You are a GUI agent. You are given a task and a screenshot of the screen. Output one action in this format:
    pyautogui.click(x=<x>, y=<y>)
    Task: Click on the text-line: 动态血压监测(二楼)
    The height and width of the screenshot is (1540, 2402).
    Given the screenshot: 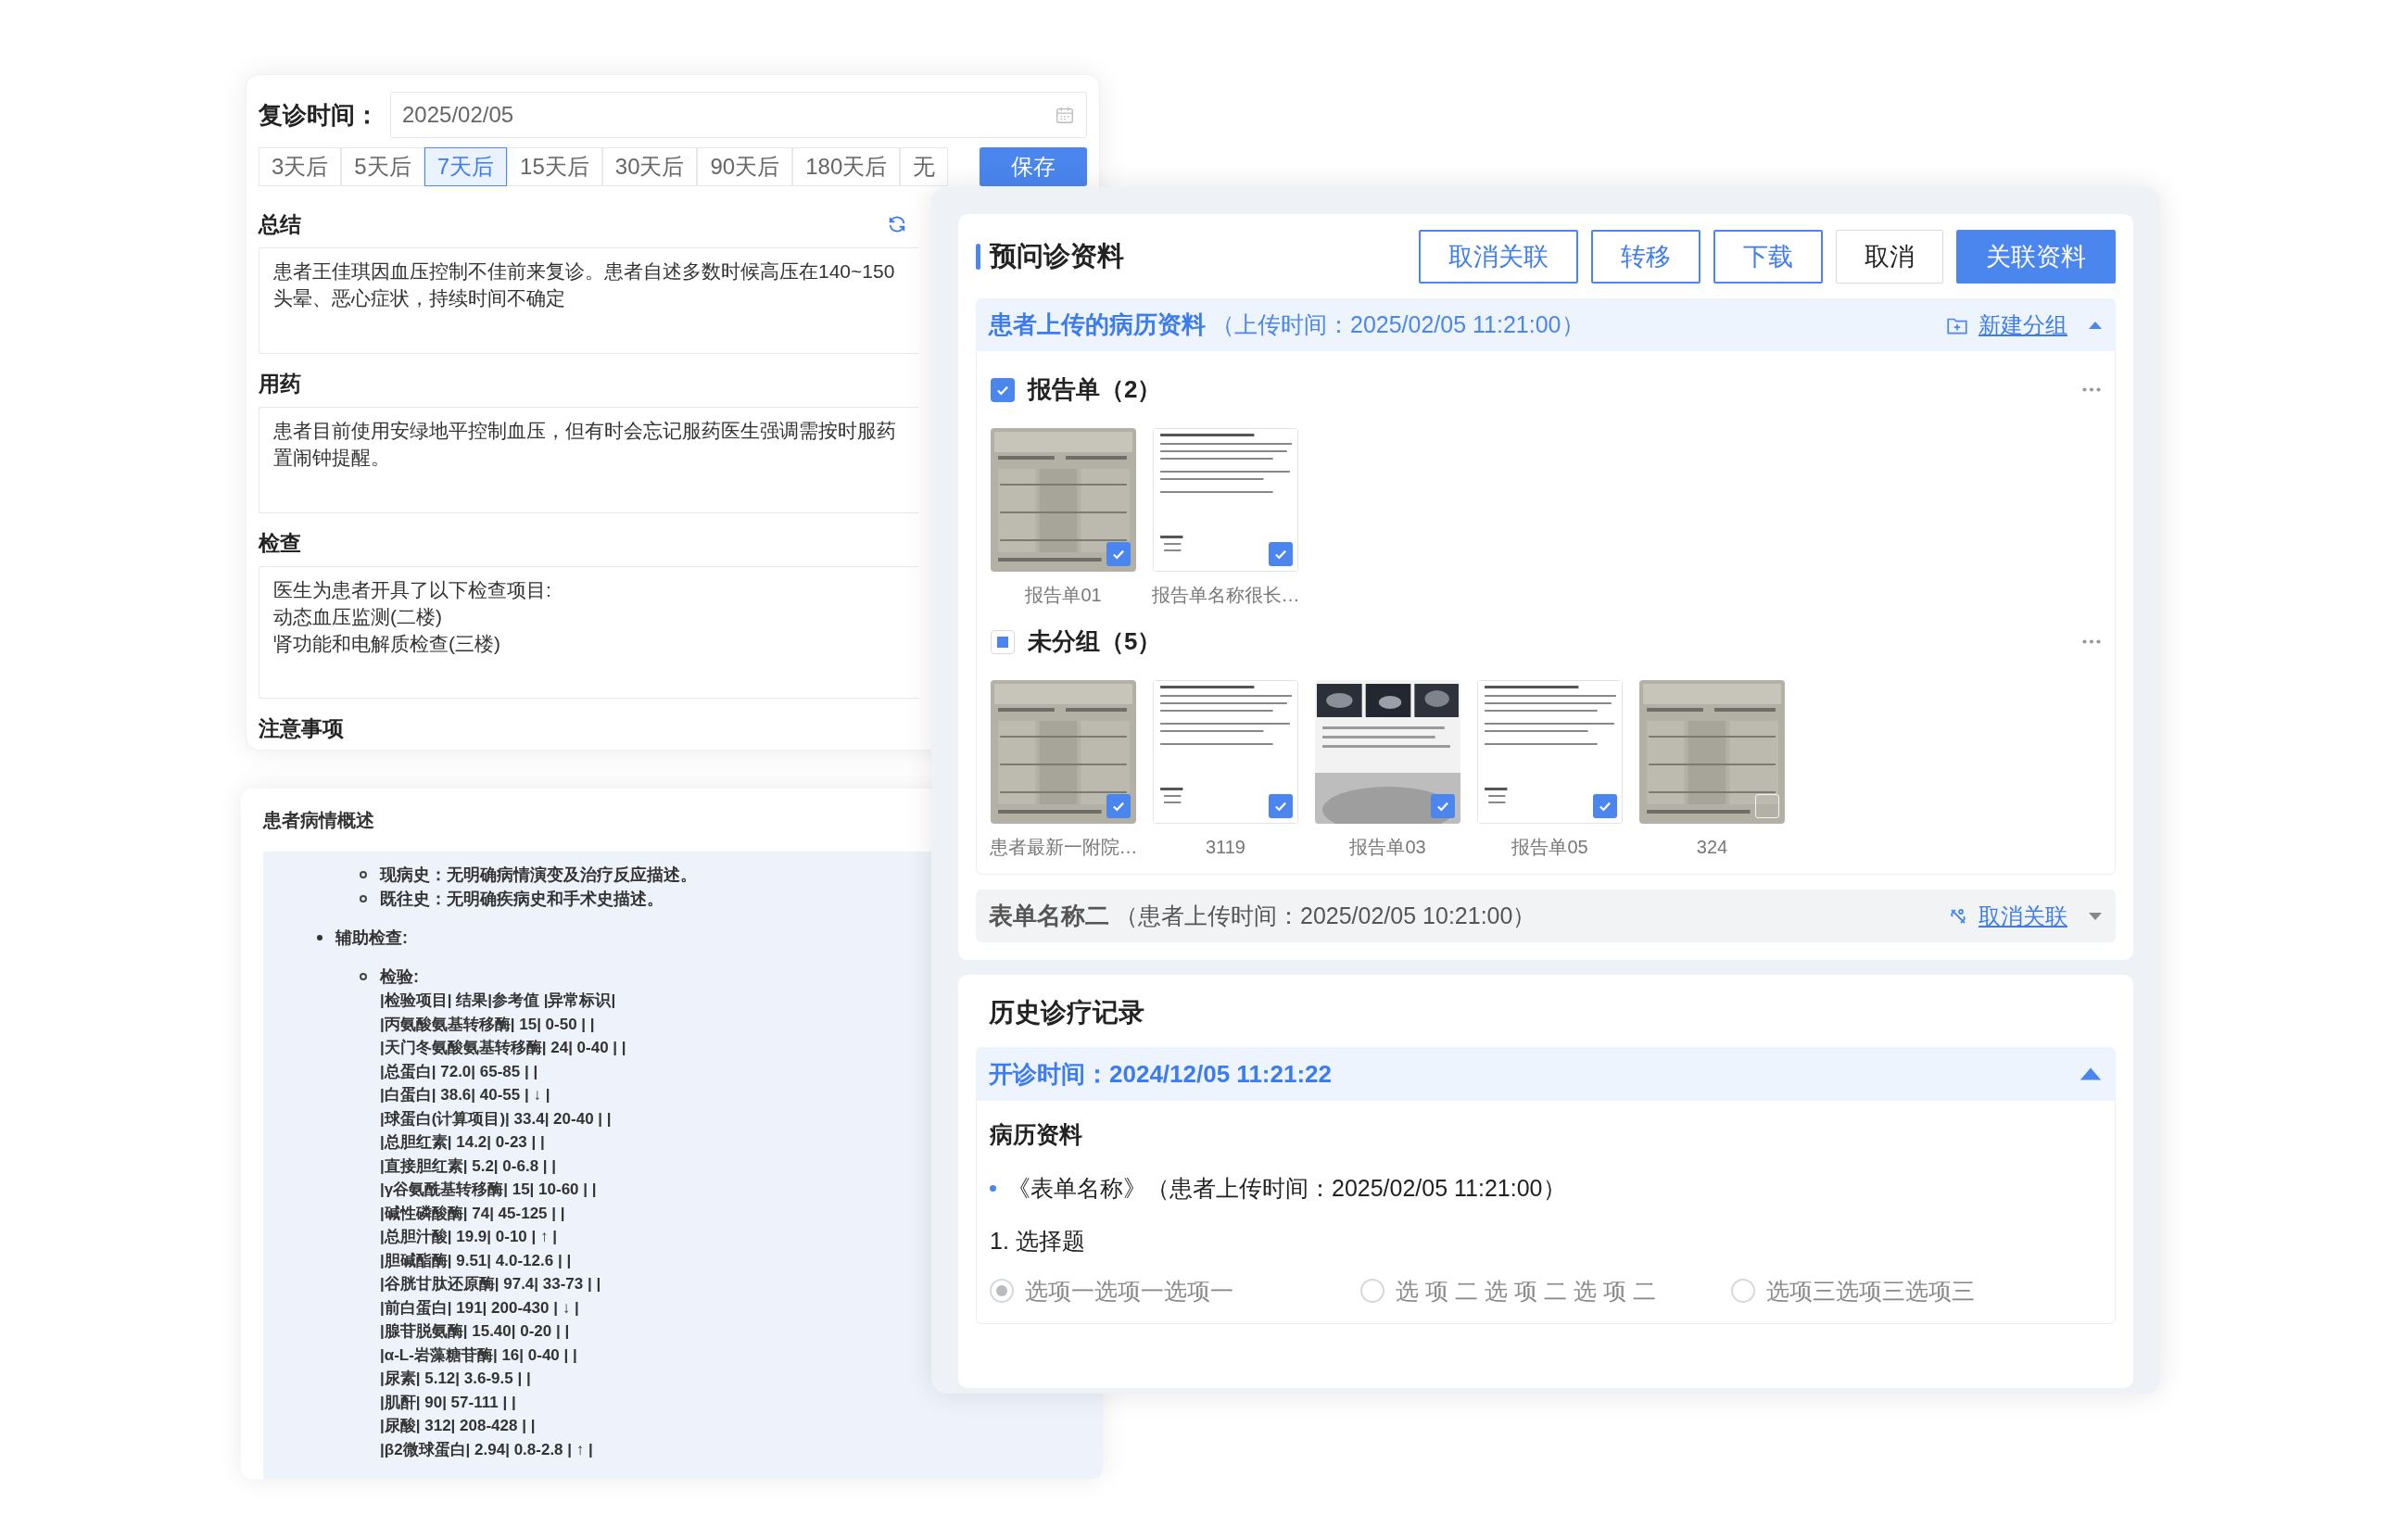 What is the action you would take?
    pyautogui.click(x=357, y=617)
    